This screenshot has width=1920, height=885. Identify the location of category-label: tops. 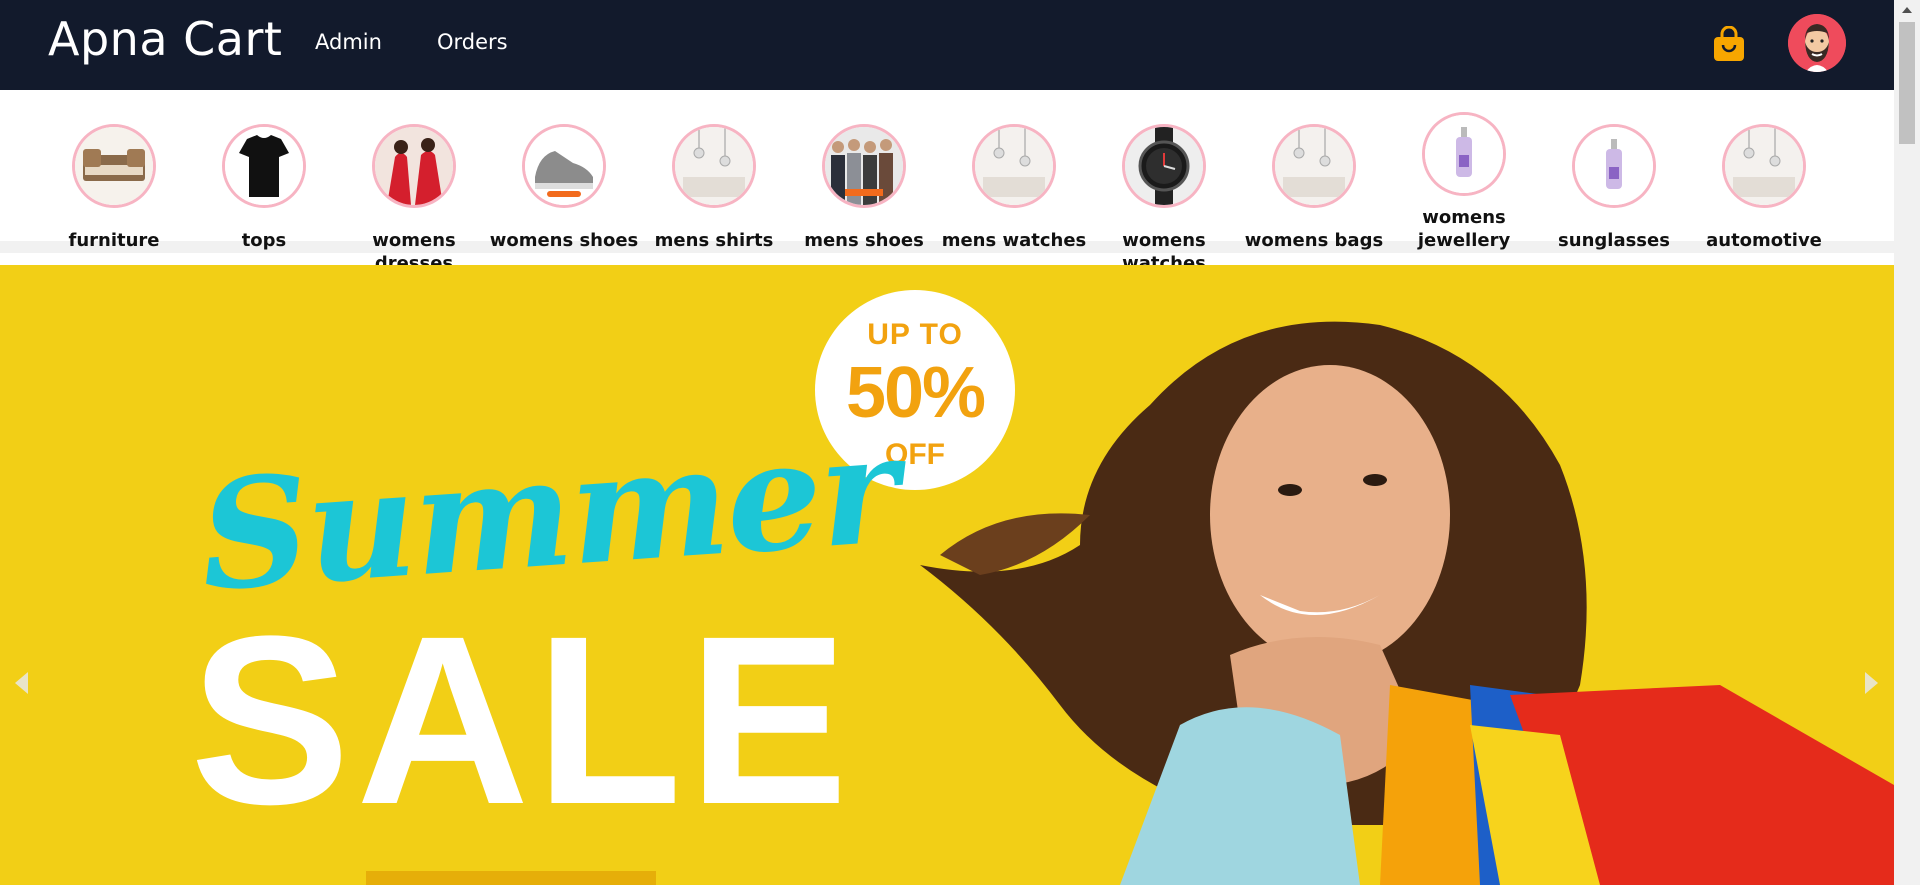
(264, 240).